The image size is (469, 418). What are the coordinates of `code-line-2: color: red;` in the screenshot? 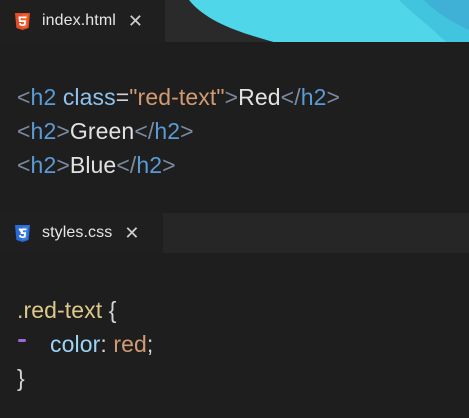 It's located at (101, 344).